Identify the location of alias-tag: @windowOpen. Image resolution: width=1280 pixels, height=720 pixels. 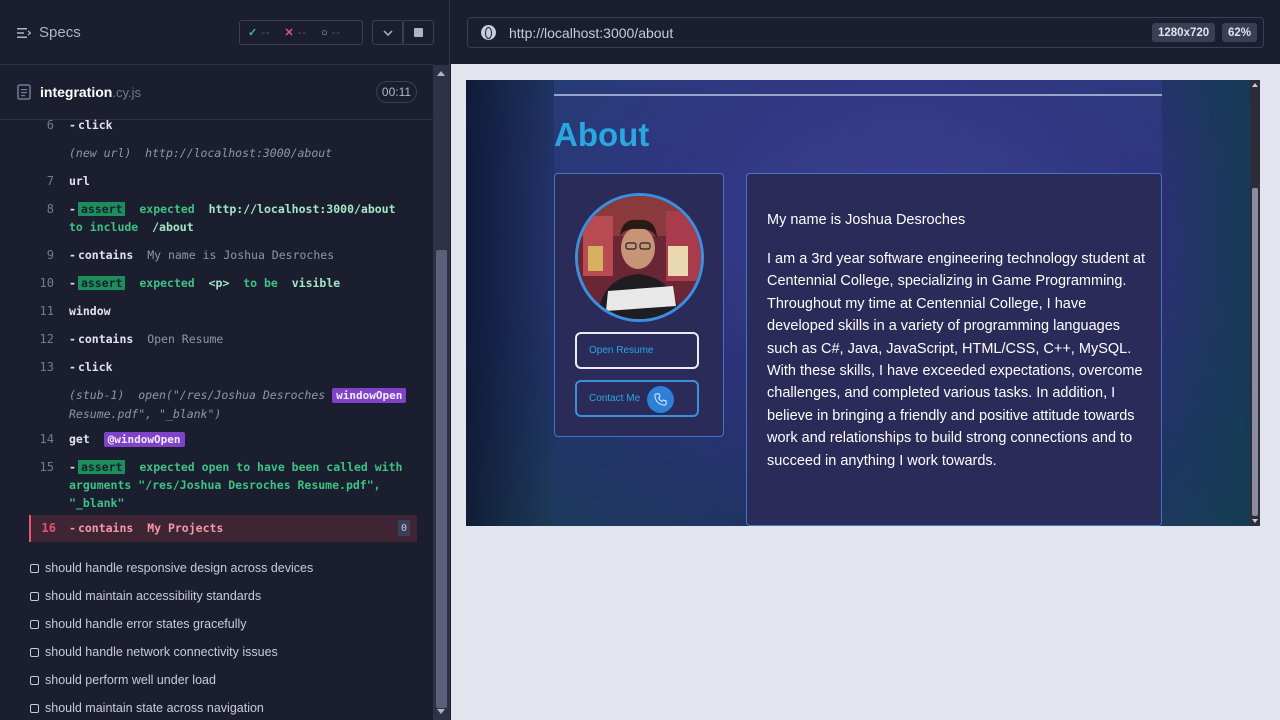
(144, 439).